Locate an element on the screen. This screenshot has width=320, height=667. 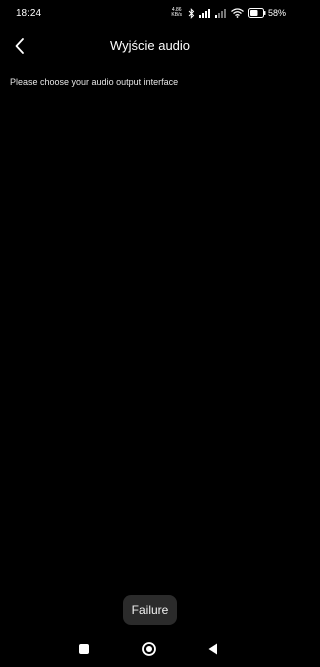
back-icon is located at coordinates (213, 649).